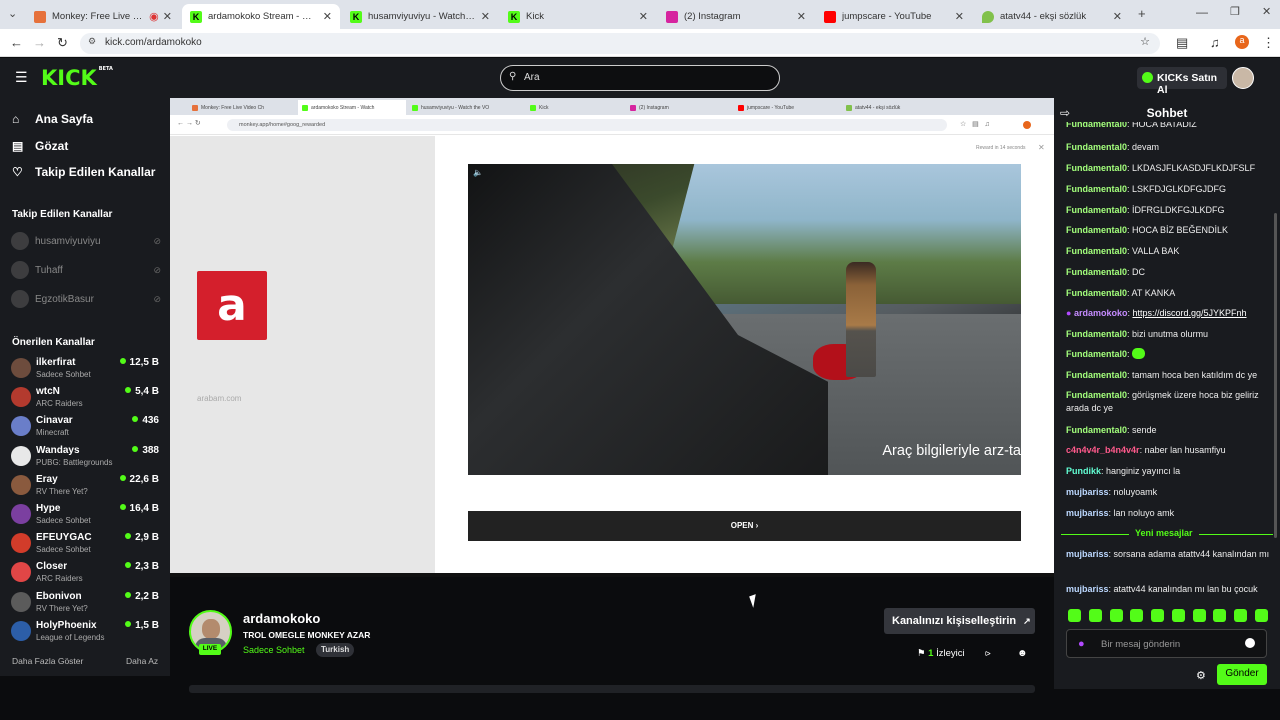 The image size is (1280, 720). What do you see at coordinates (86, 241) in the screenshot?
I see `followed-channel: husamviyuviyu ⊘` at bounding box center [86, 241].